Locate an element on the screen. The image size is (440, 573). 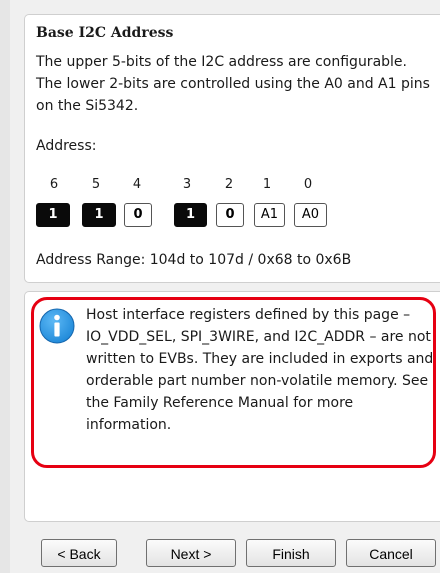
bit-number: 3 is located at coordinates (187, 184).